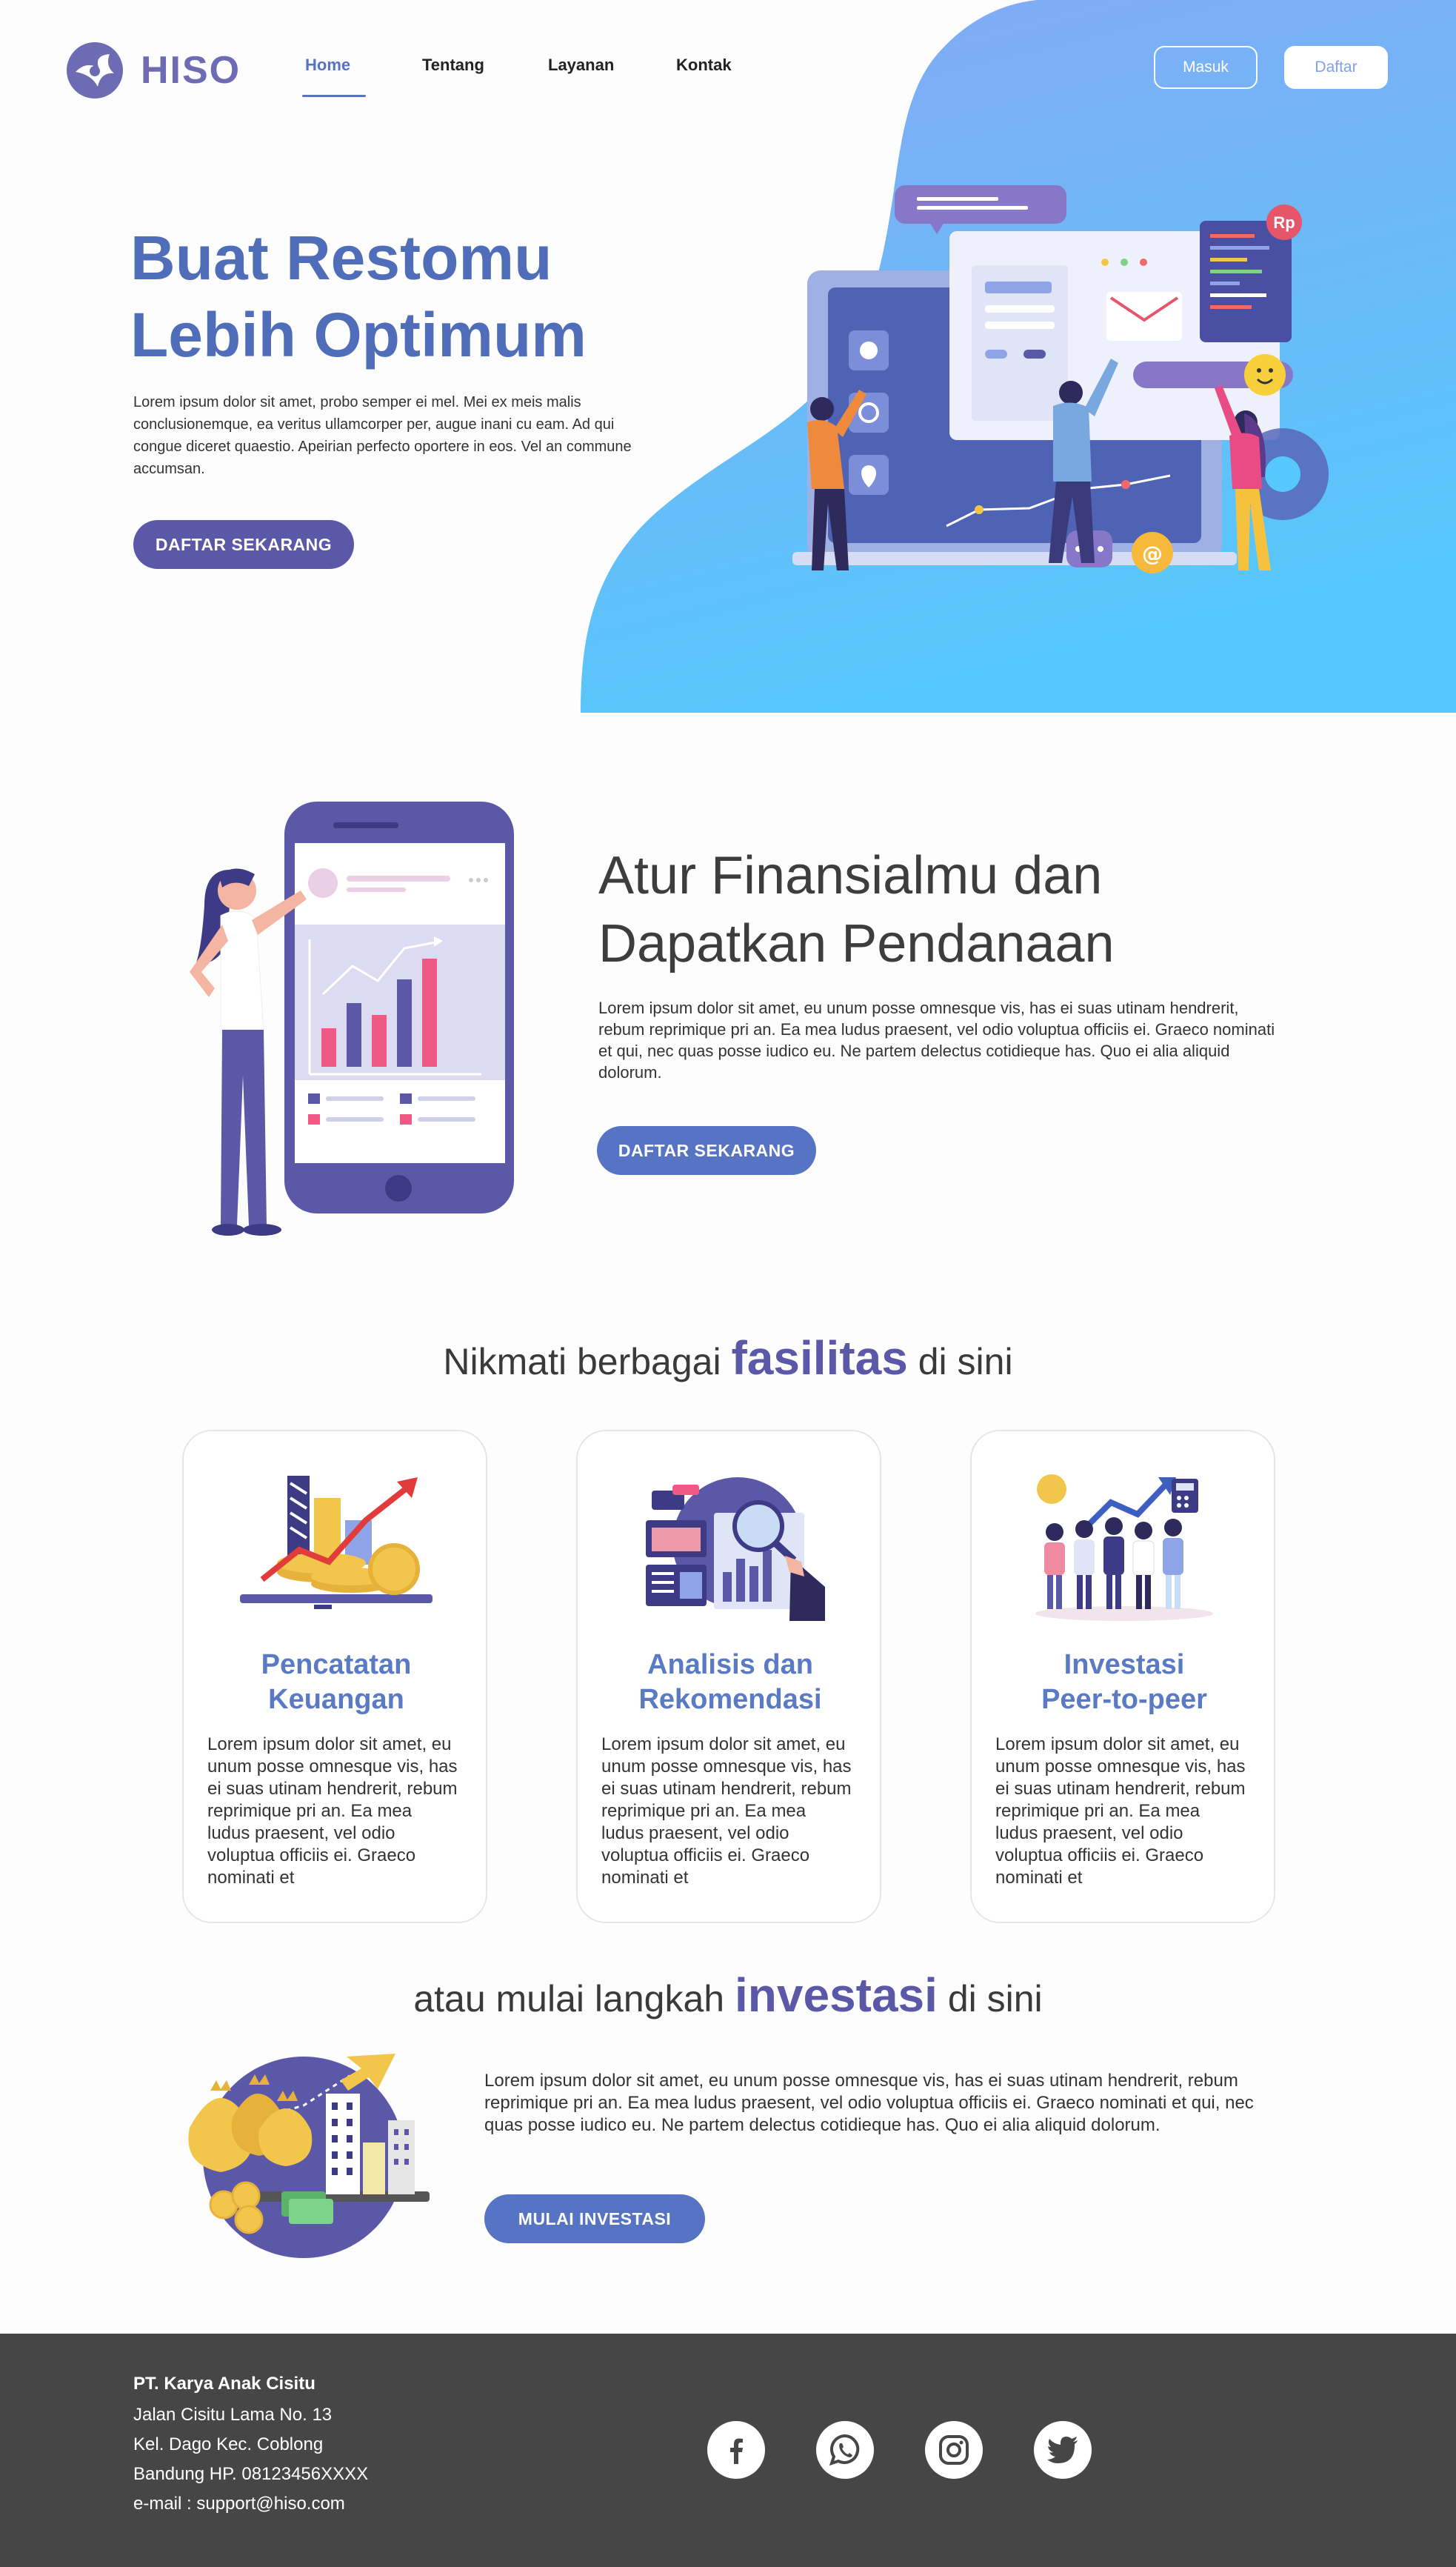 The width and height of the screenshot is (1456, 2567). What do you see at coordinates (334, 96) in the screenshot?
I see `nav-active-indicator` at bounding box center [334, 96].